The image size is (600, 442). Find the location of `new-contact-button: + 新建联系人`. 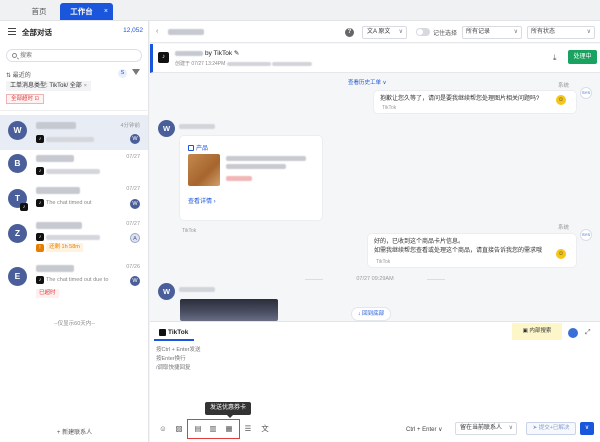

new-contact-button: + 新建联系人 is located at coordinates (74, 431).